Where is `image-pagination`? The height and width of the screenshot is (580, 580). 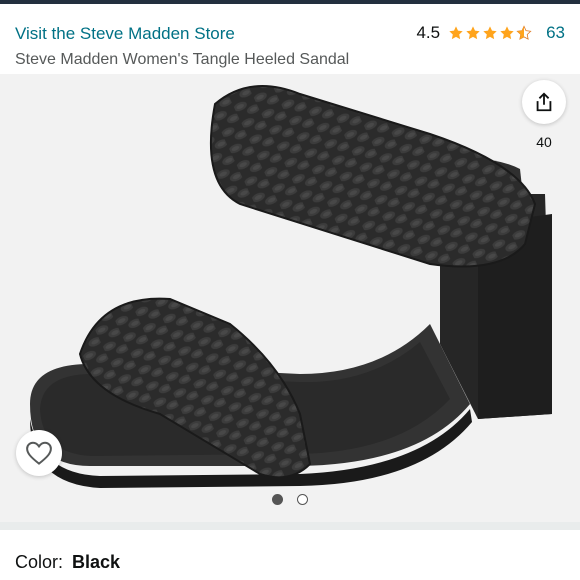 image-pagination is located at coordinates (290, 499).